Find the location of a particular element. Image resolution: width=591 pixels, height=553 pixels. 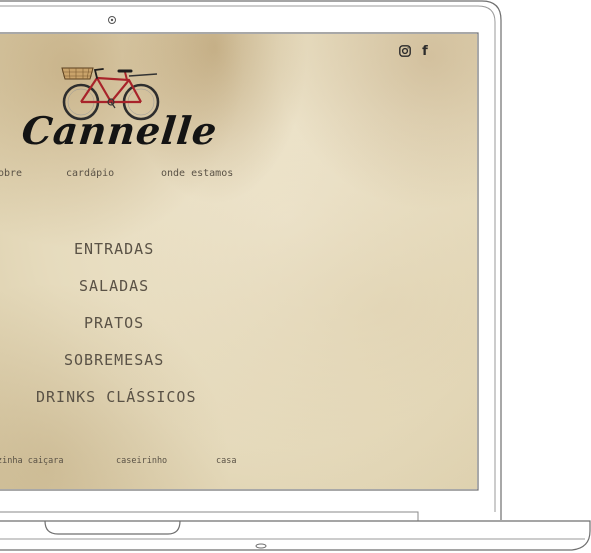

menu-category-entradas: ENTRADAS is located at coordinates (114, 249).